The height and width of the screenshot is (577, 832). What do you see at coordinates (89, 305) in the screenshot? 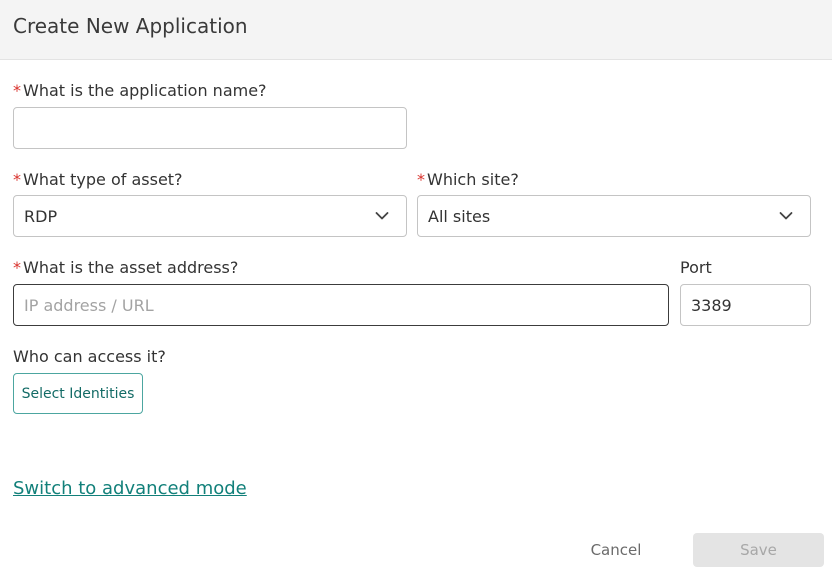
I see `asset-address-placeholder: IP address / URL` at bounding box center [89, 305].